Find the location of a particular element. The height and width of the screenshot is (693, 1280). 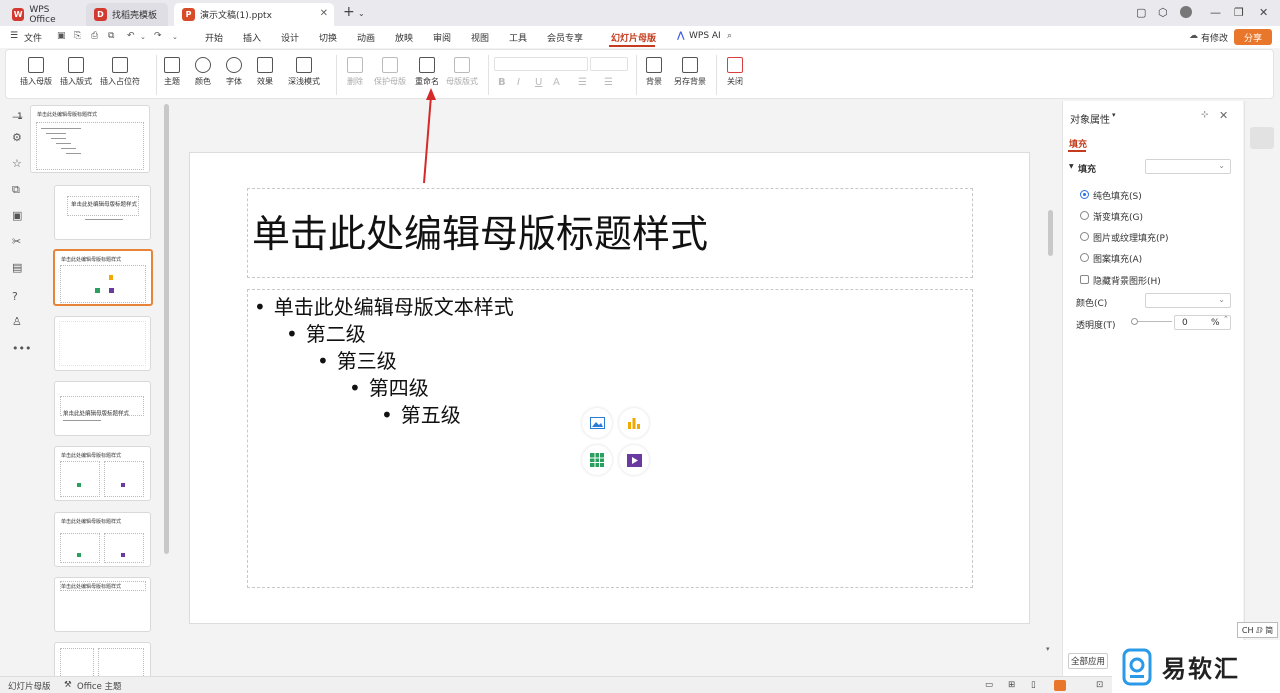

close-window-icon: ✕ is located at coordinates (1263, 12).